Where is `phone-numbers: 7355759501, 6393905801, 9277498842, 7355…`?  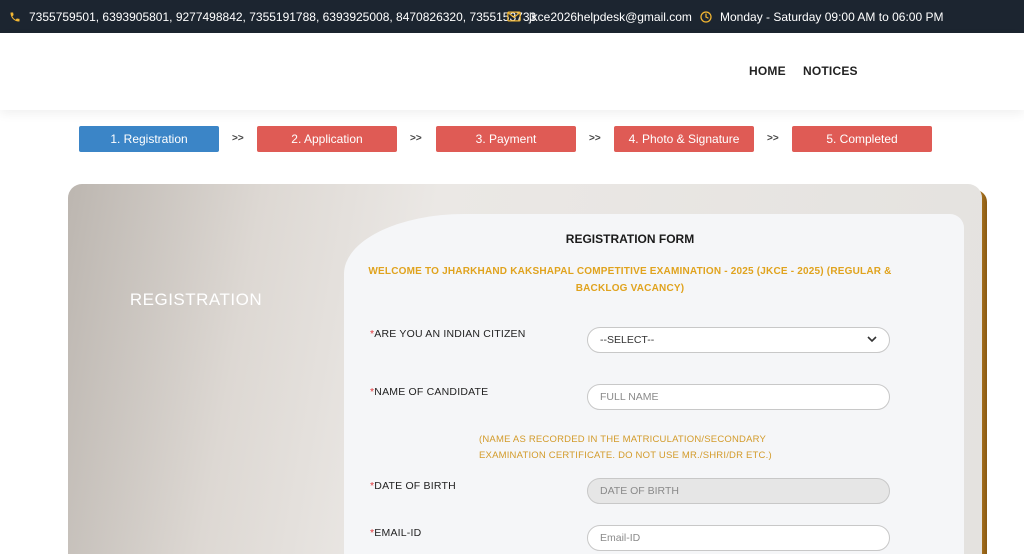
phone-numbers: 7355759501, 6393905801, 9277498842, 7355… is located at coordinates (283, 16).